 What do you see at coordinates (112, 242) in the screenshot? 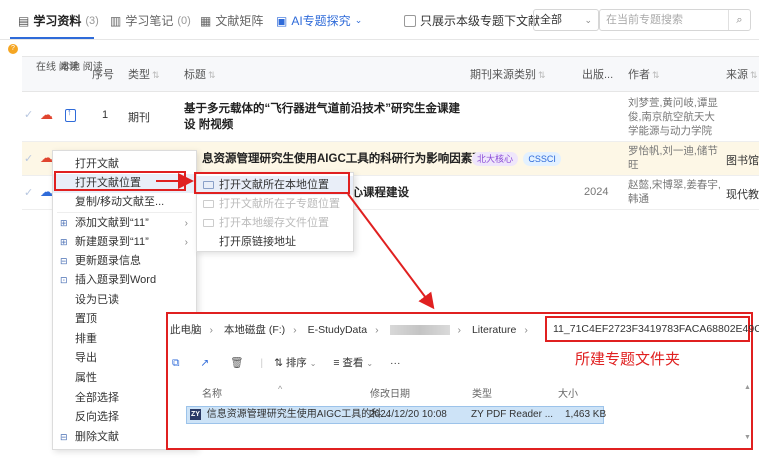
I see `menu-label: 新建题录到“11”` at bounding box center [112, 242].